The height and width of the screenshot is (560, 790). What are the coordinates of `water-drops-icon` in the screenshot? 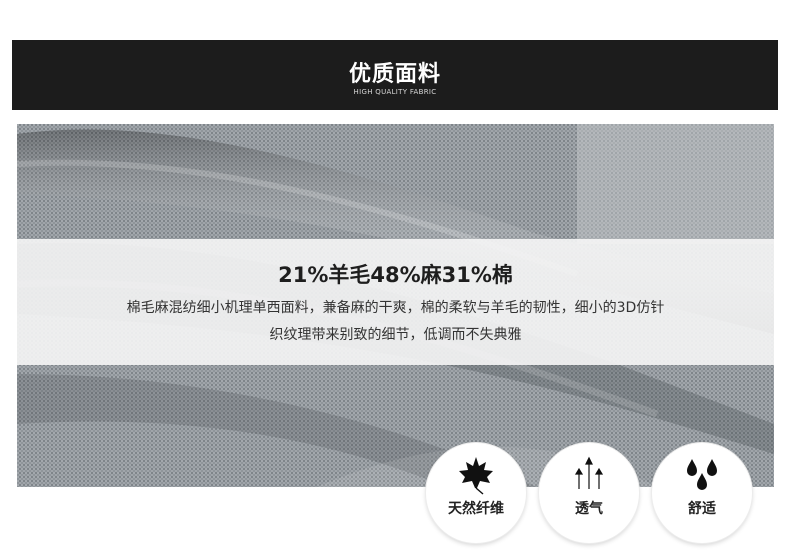 It's located at (702, 475).